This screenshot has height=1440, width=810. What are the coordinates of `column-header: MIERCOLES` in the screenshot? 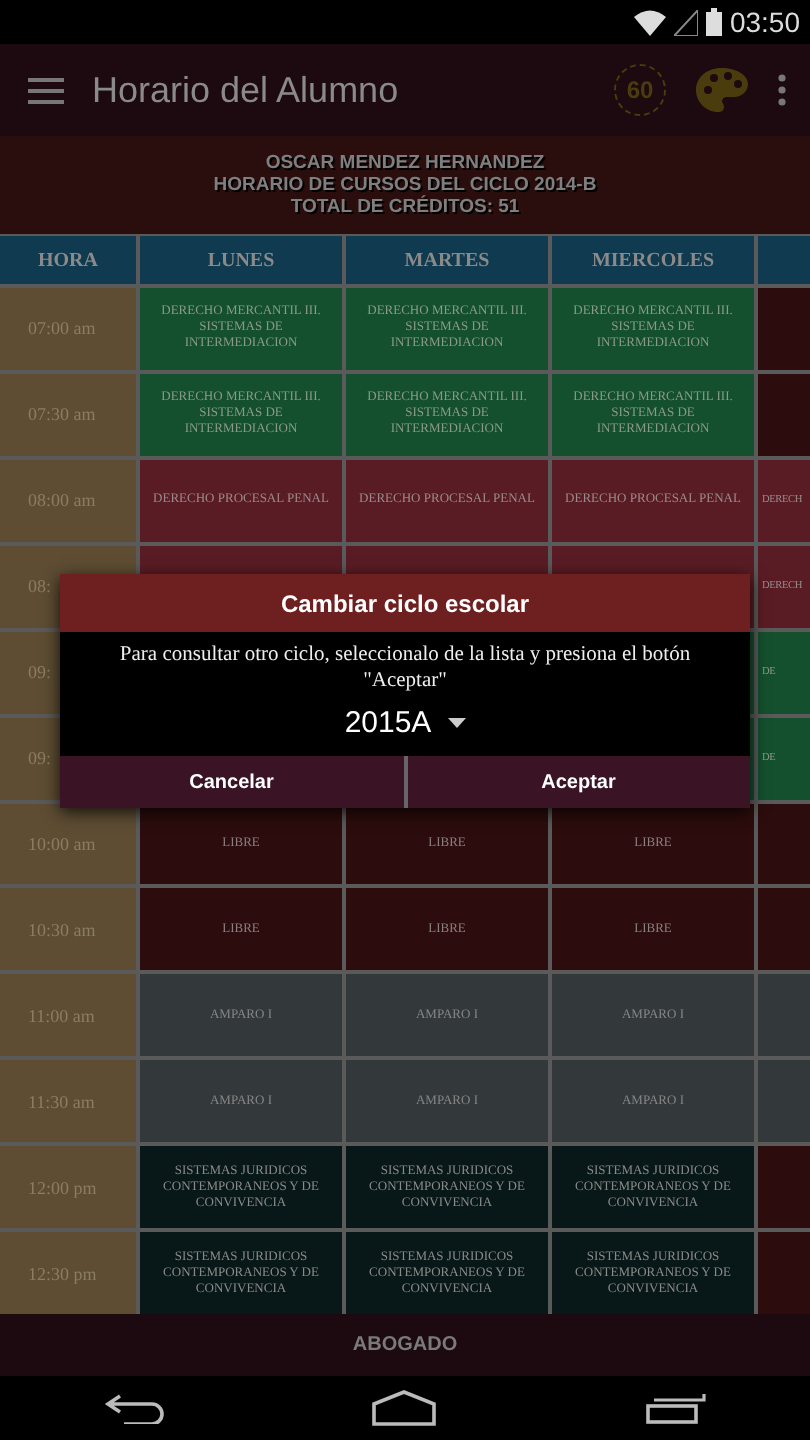 It's located at (653, 260).